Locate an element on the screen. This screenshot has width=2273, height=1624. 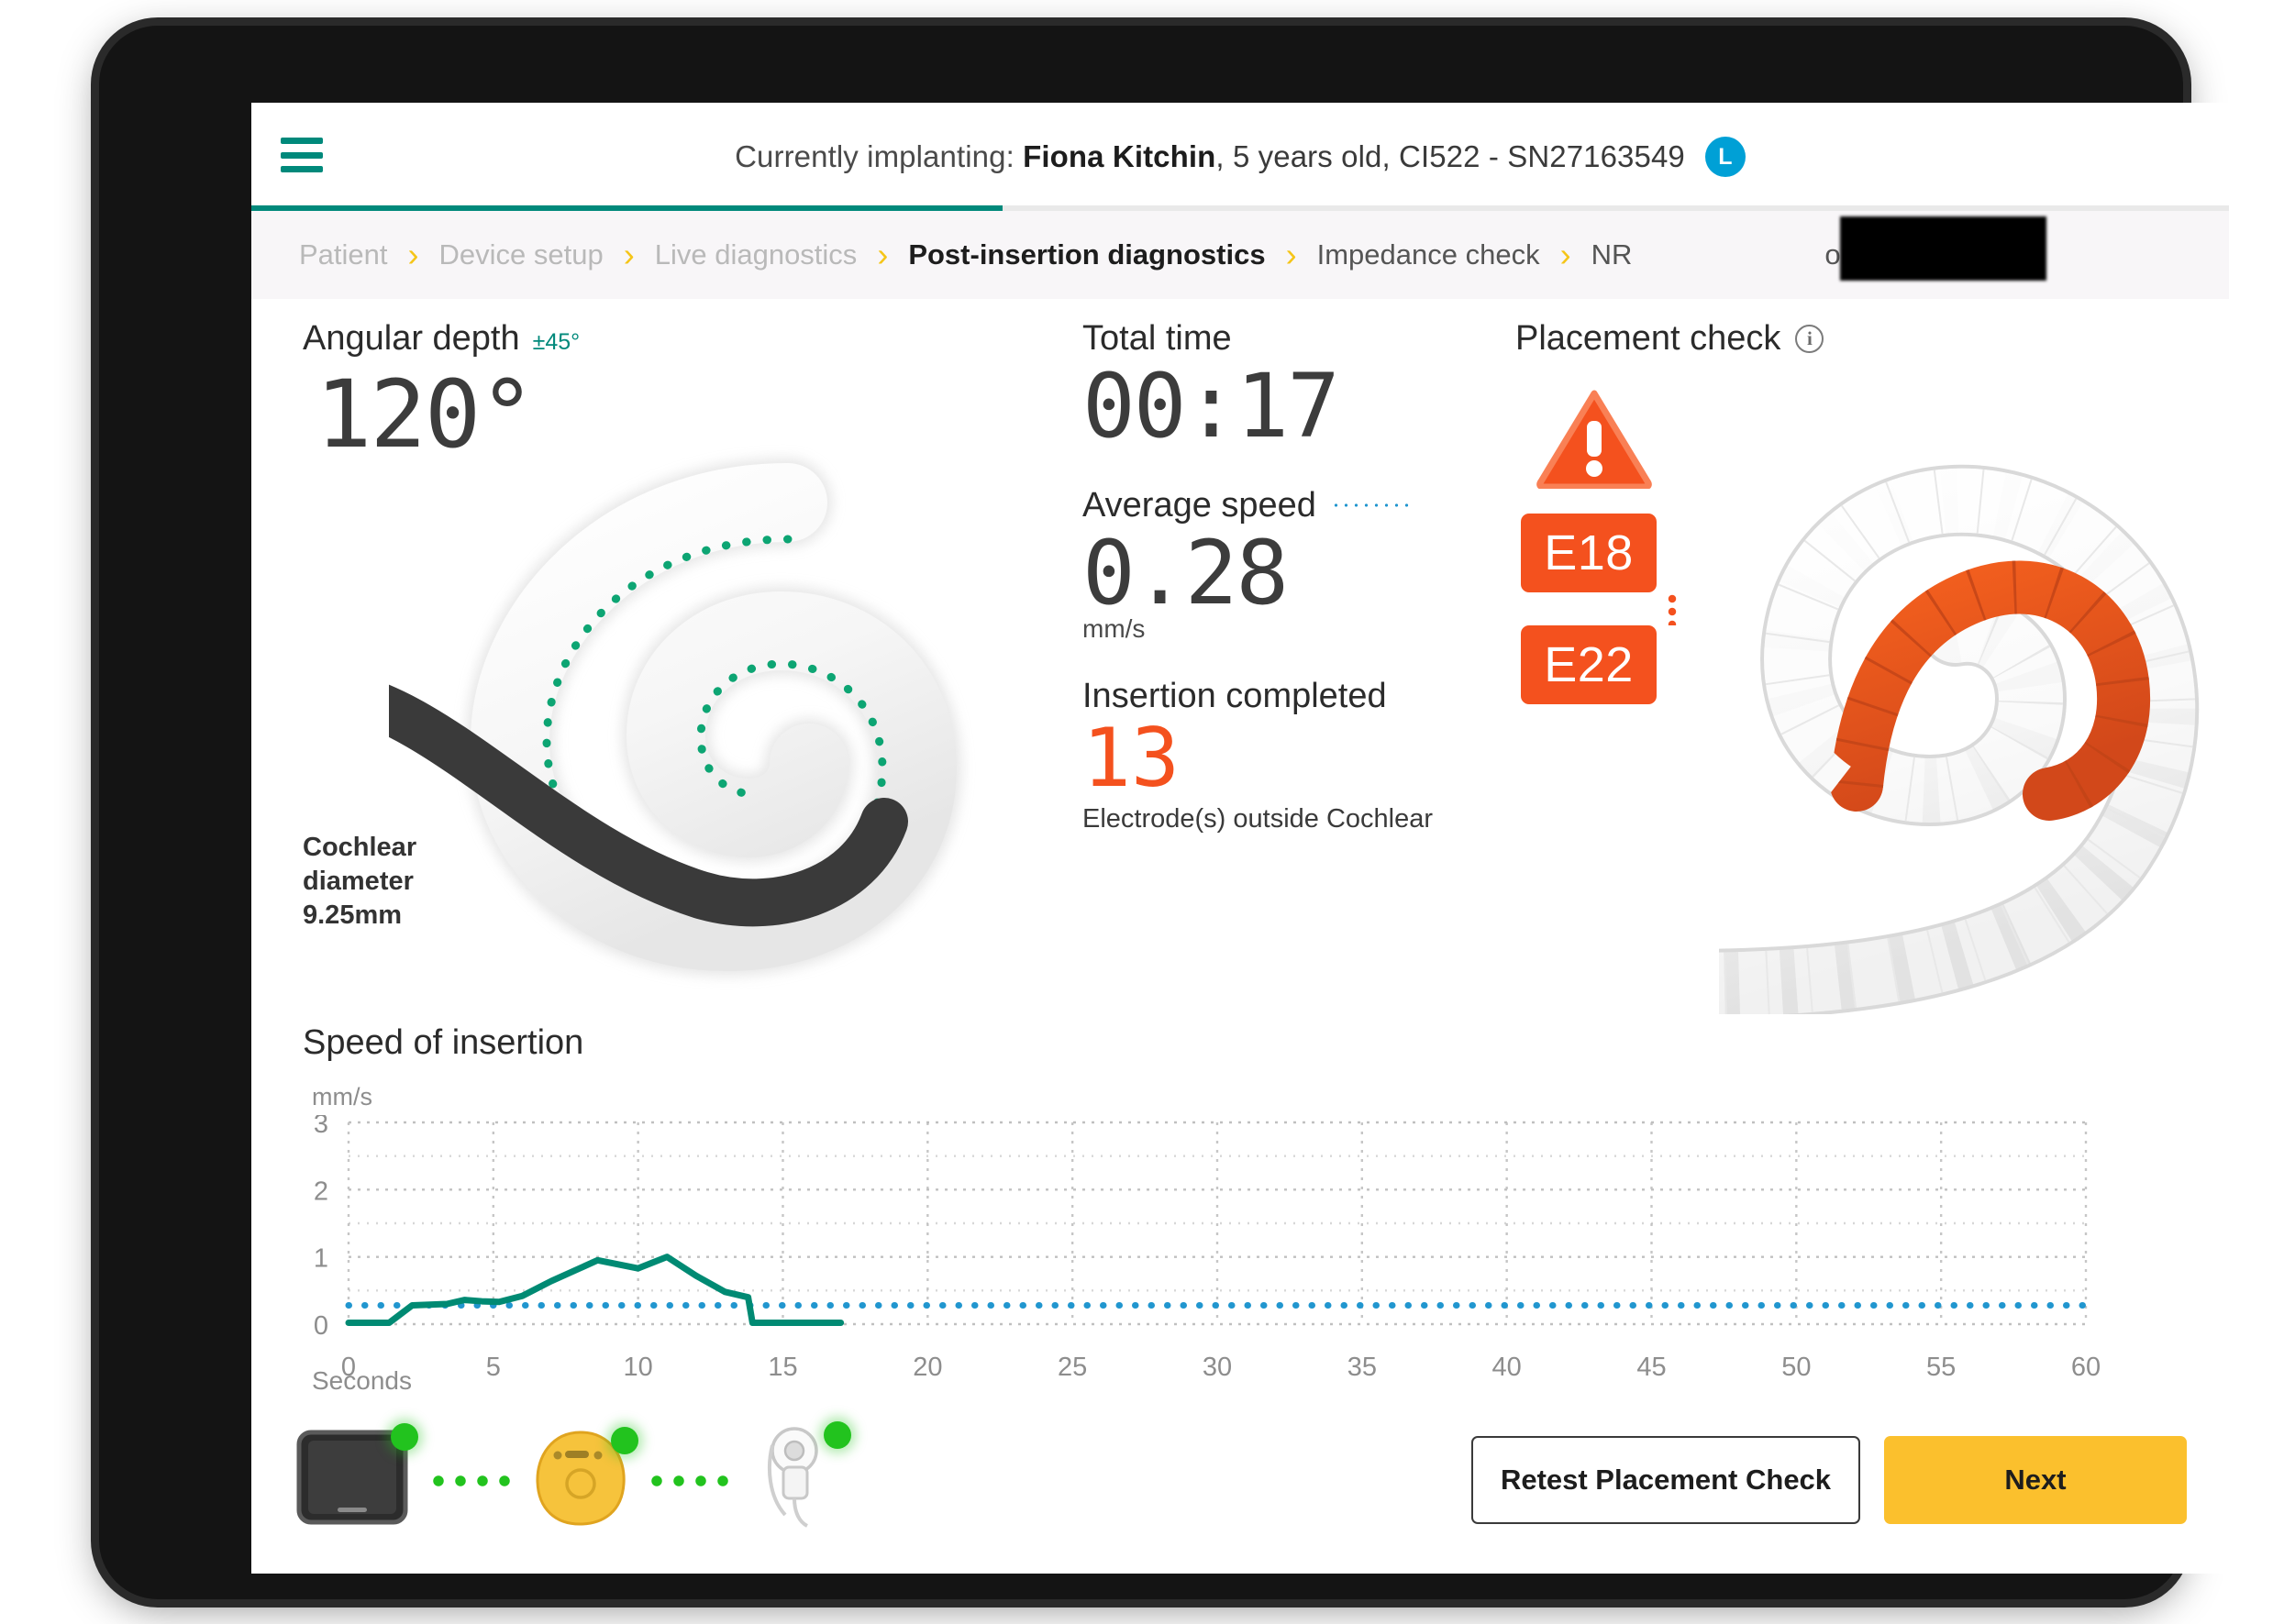
electrodes-outside-caption: Electrode(s) outside Cochlear is located at coordinates (1258, 818).